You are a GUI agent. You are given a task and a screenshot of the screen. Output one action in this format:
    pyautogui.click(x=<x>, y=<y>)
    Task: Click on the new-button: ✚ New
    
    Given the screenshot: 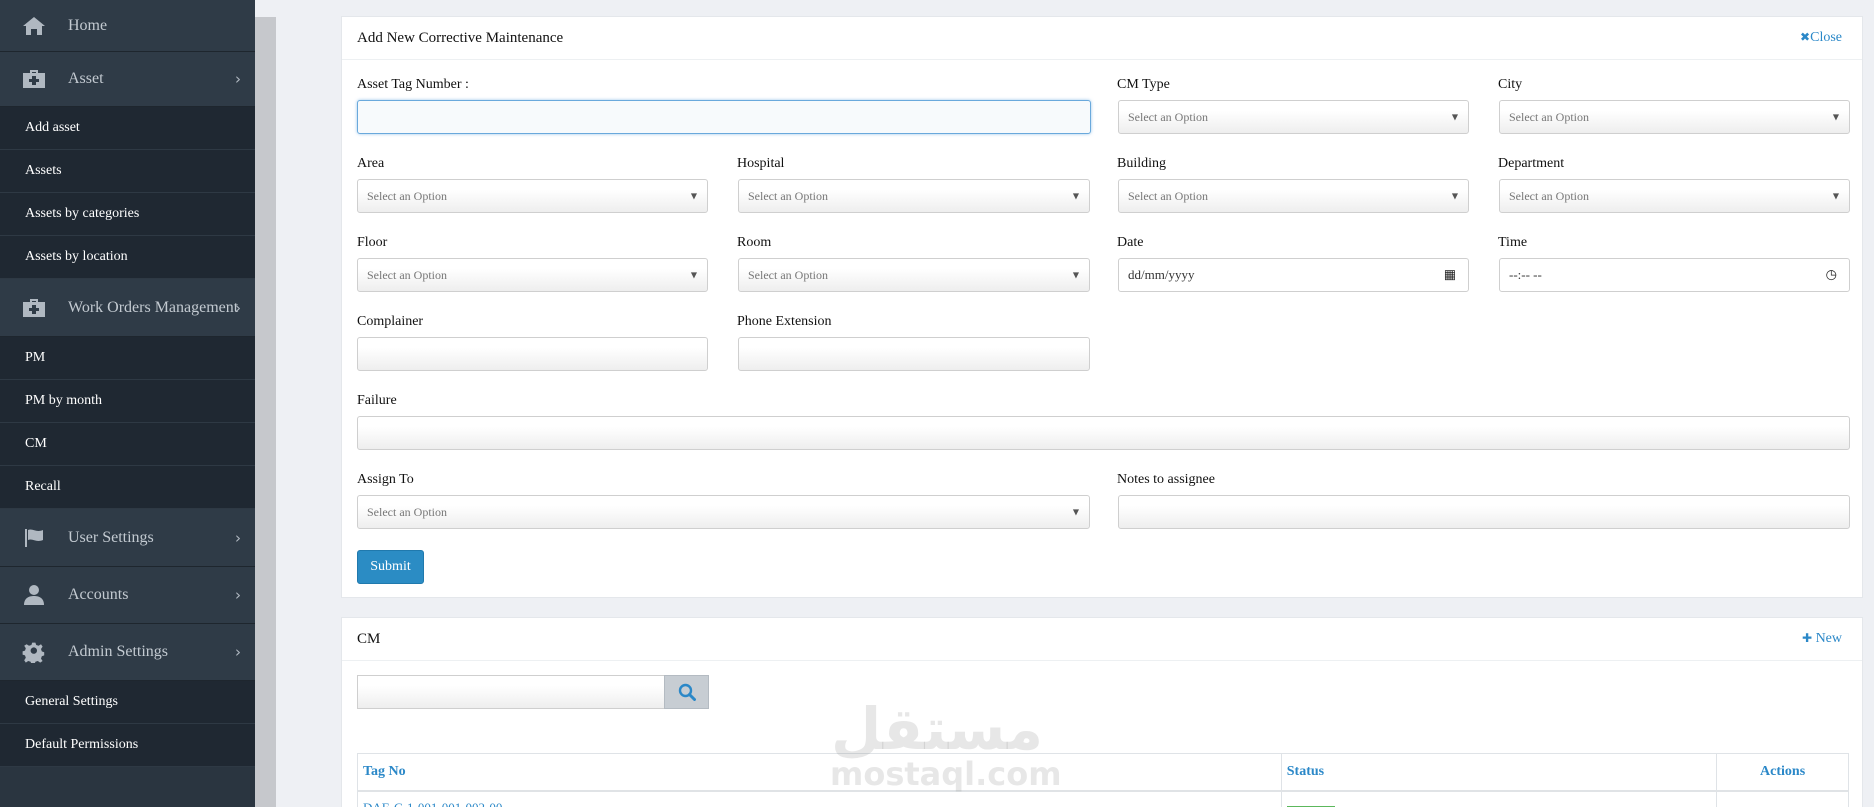 What is the action you would take?
    pyautogui.click(x=1822, y=639)
    